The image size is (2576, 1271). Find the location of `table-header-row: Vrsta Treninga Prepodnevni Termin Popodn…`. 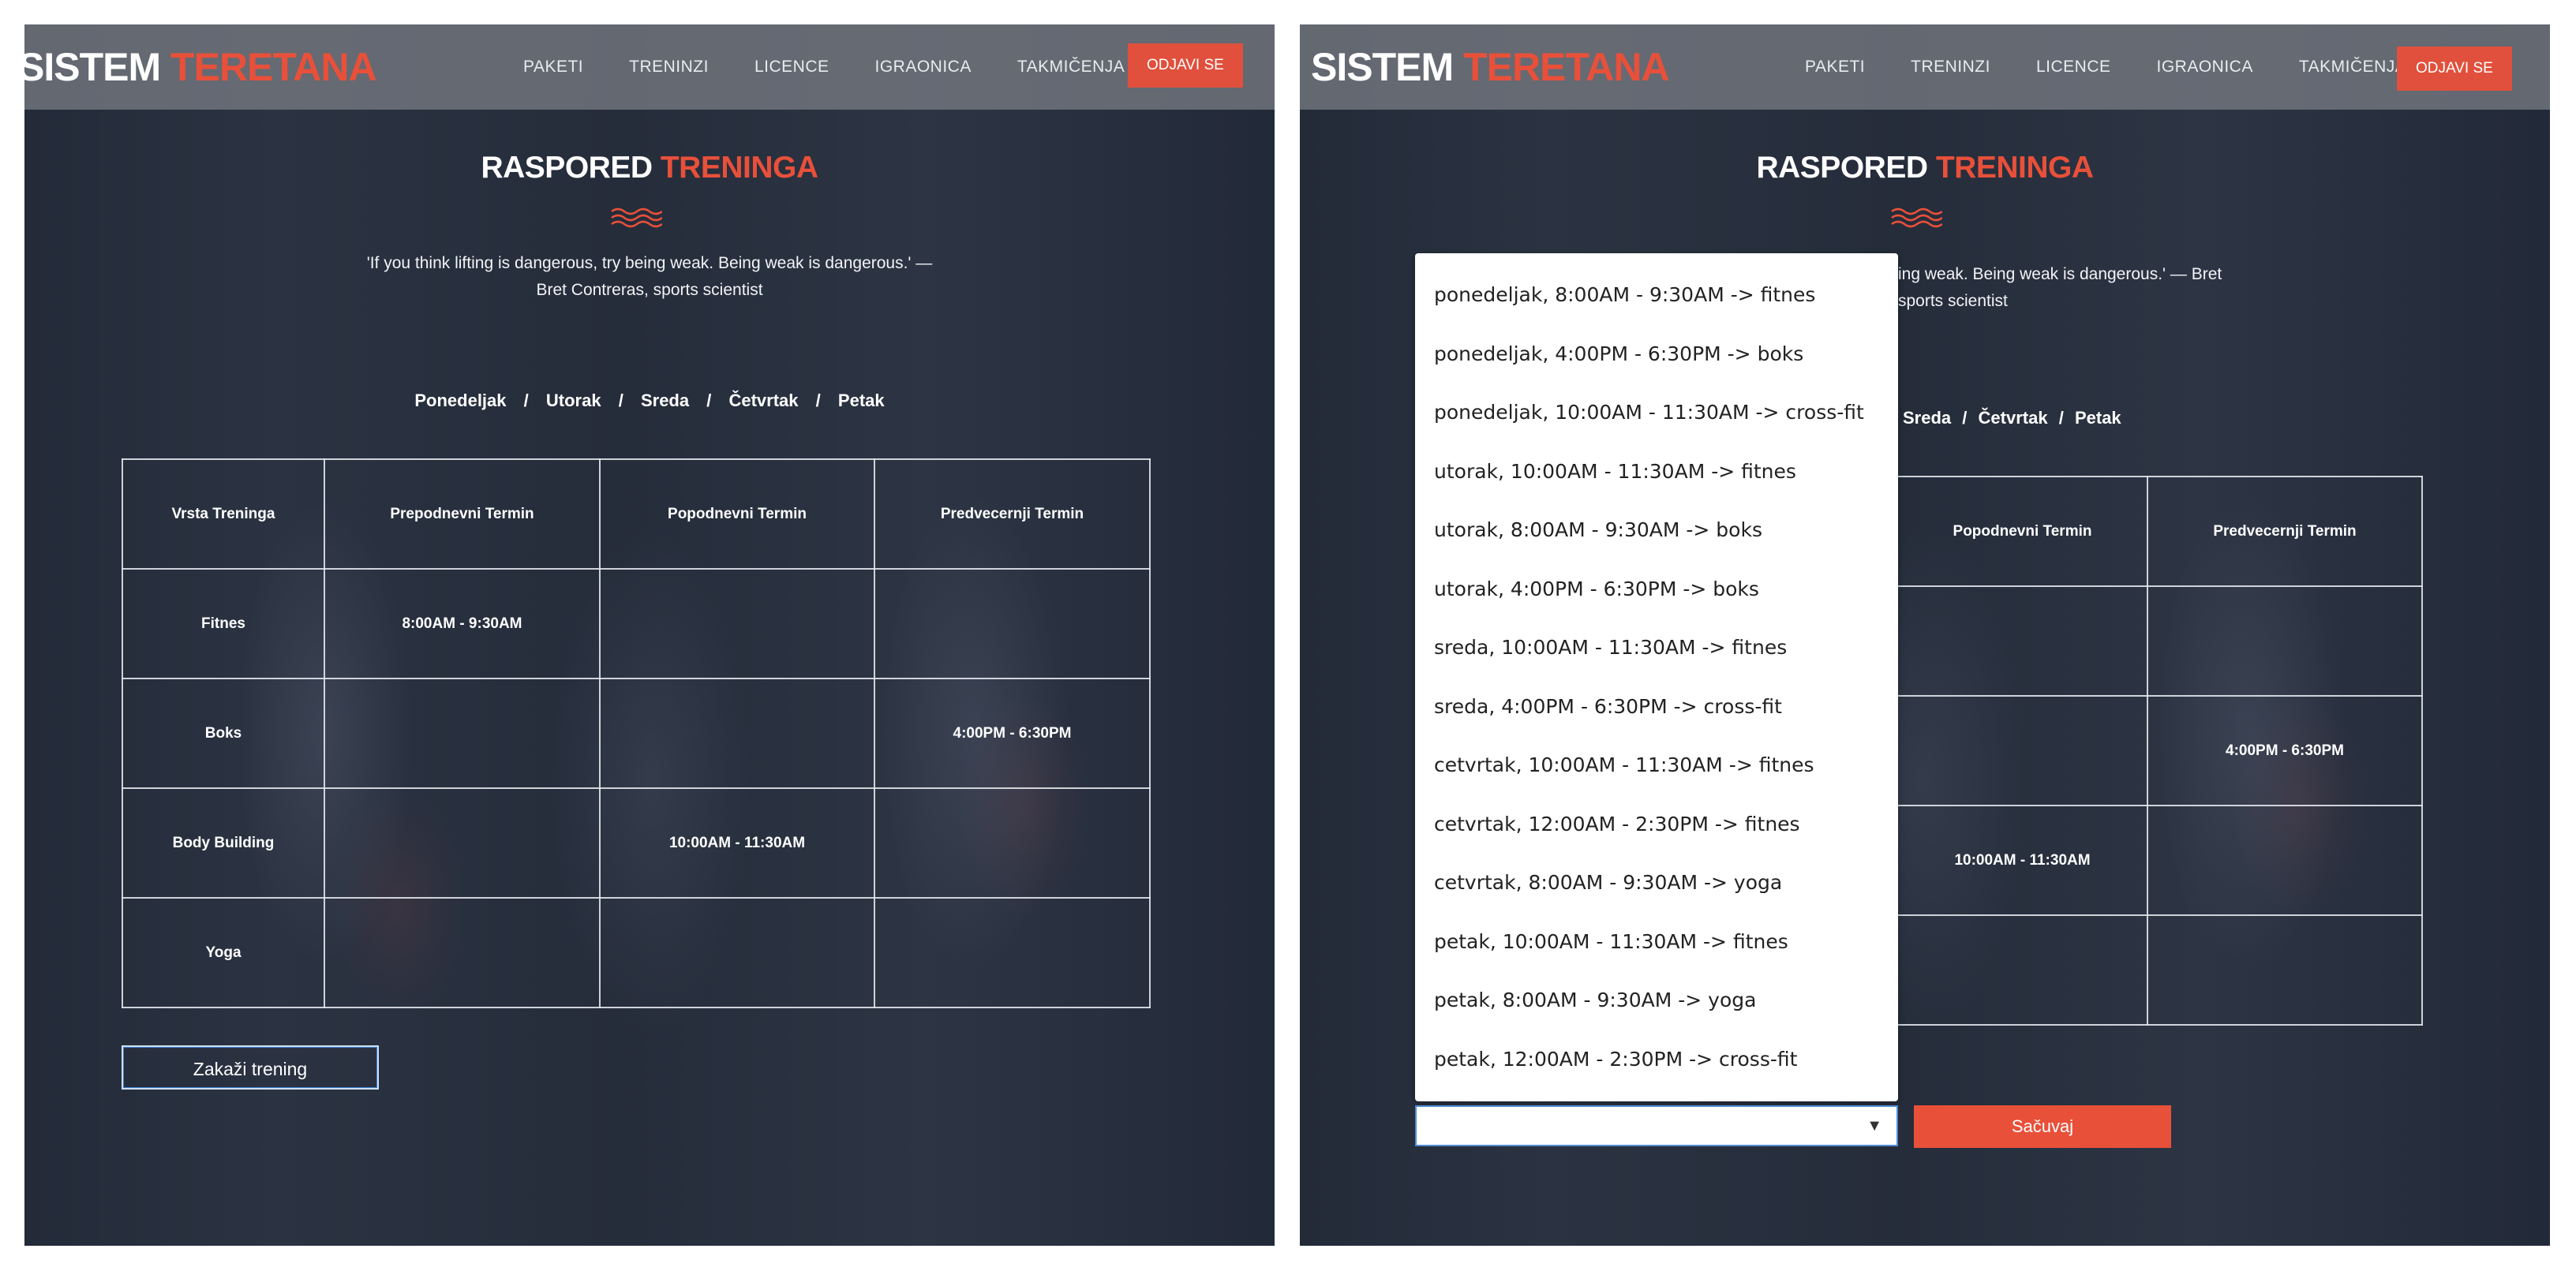

table-header-row: Vrsta Treninga Prepodnevni Termin Popodn… is located at coordinates (636, 514).